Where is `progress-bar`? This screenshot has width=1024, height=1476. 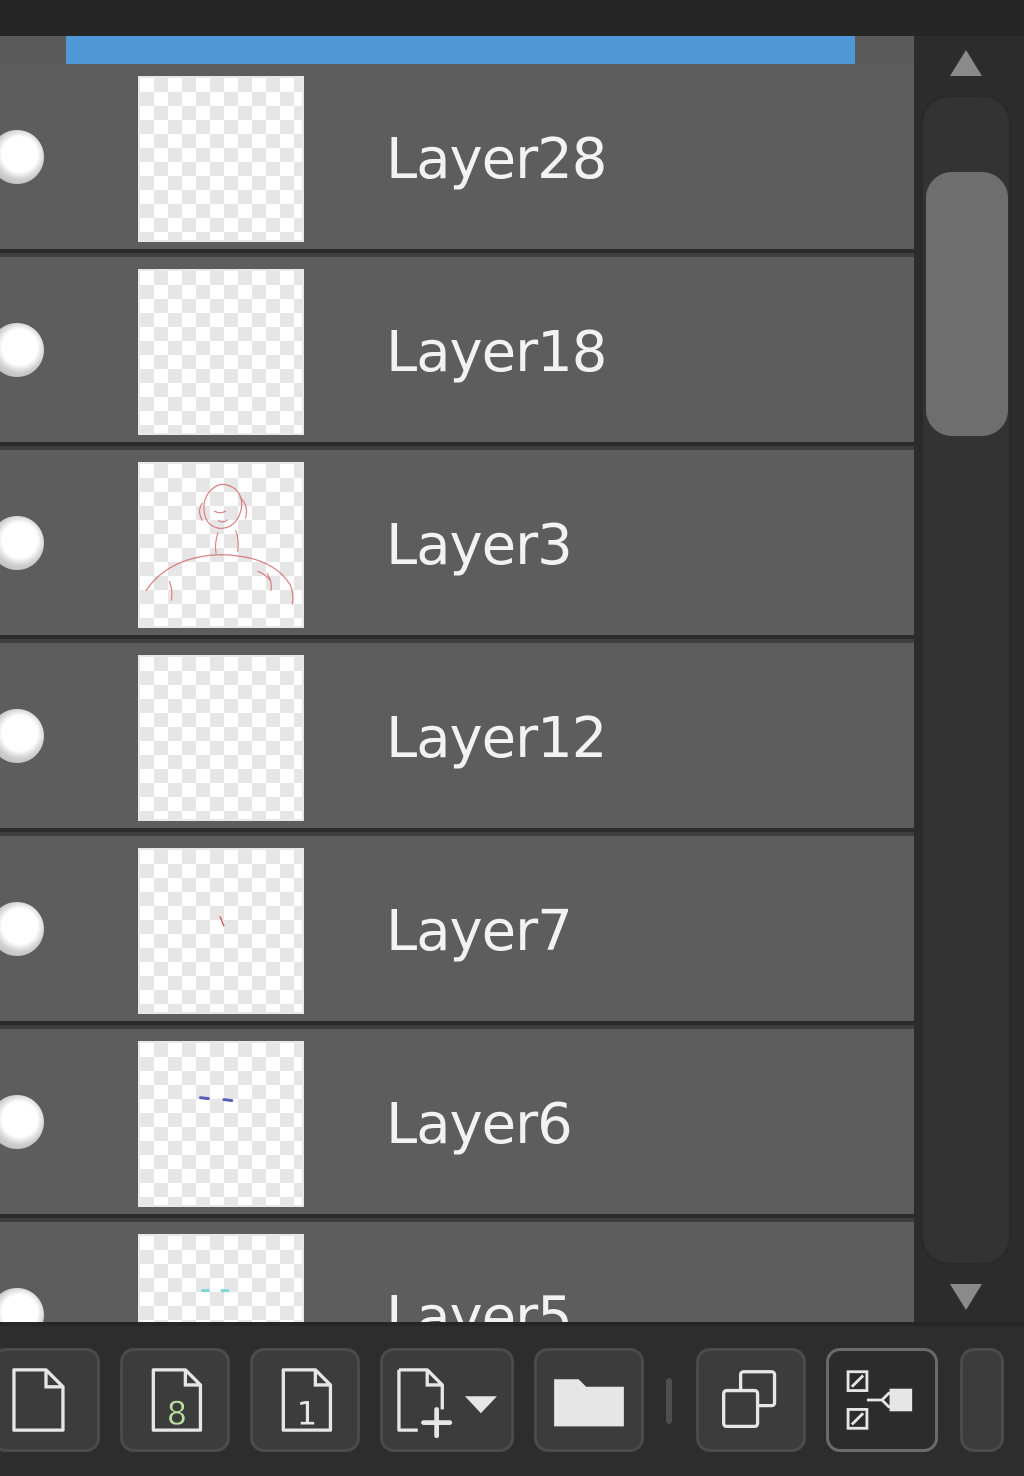
progress-bar is located at coordinates (457, 50).